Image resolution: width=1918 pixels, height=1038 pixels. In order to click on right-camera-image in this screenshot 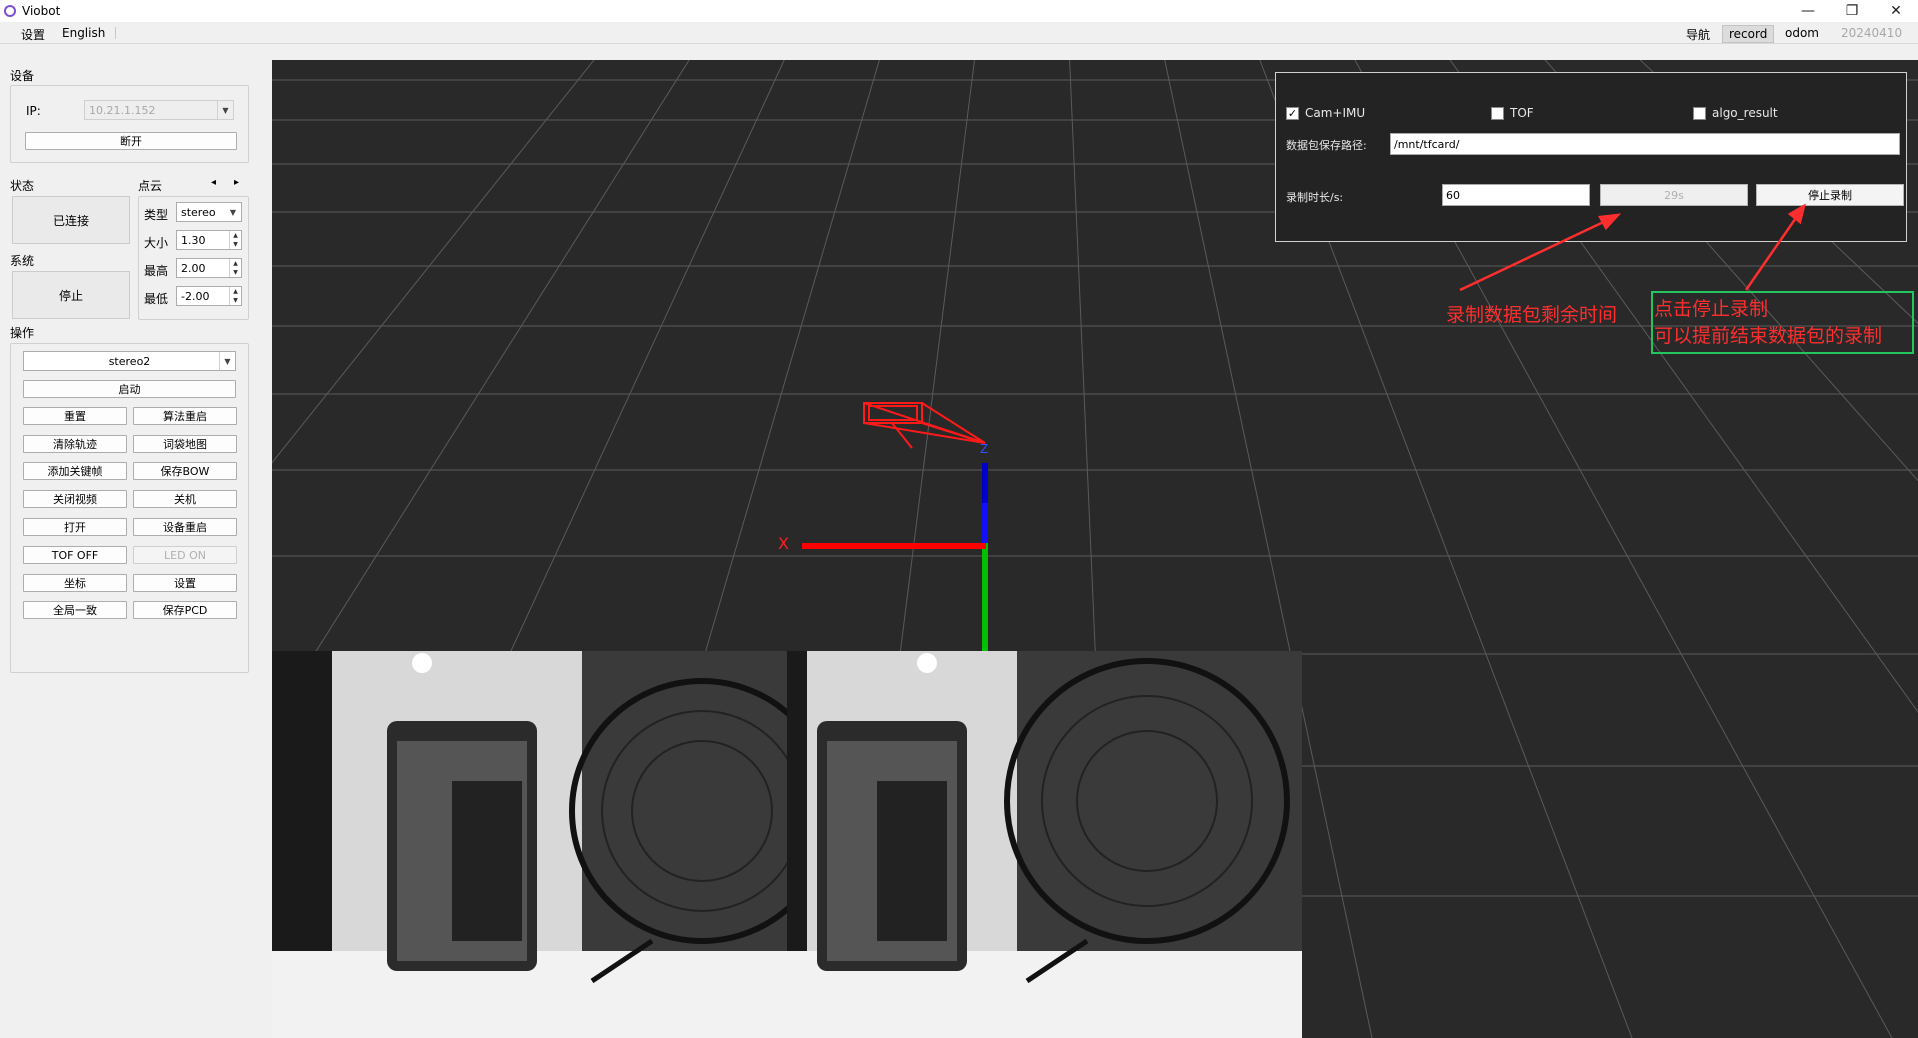, I will do `click(1044, 844)`.